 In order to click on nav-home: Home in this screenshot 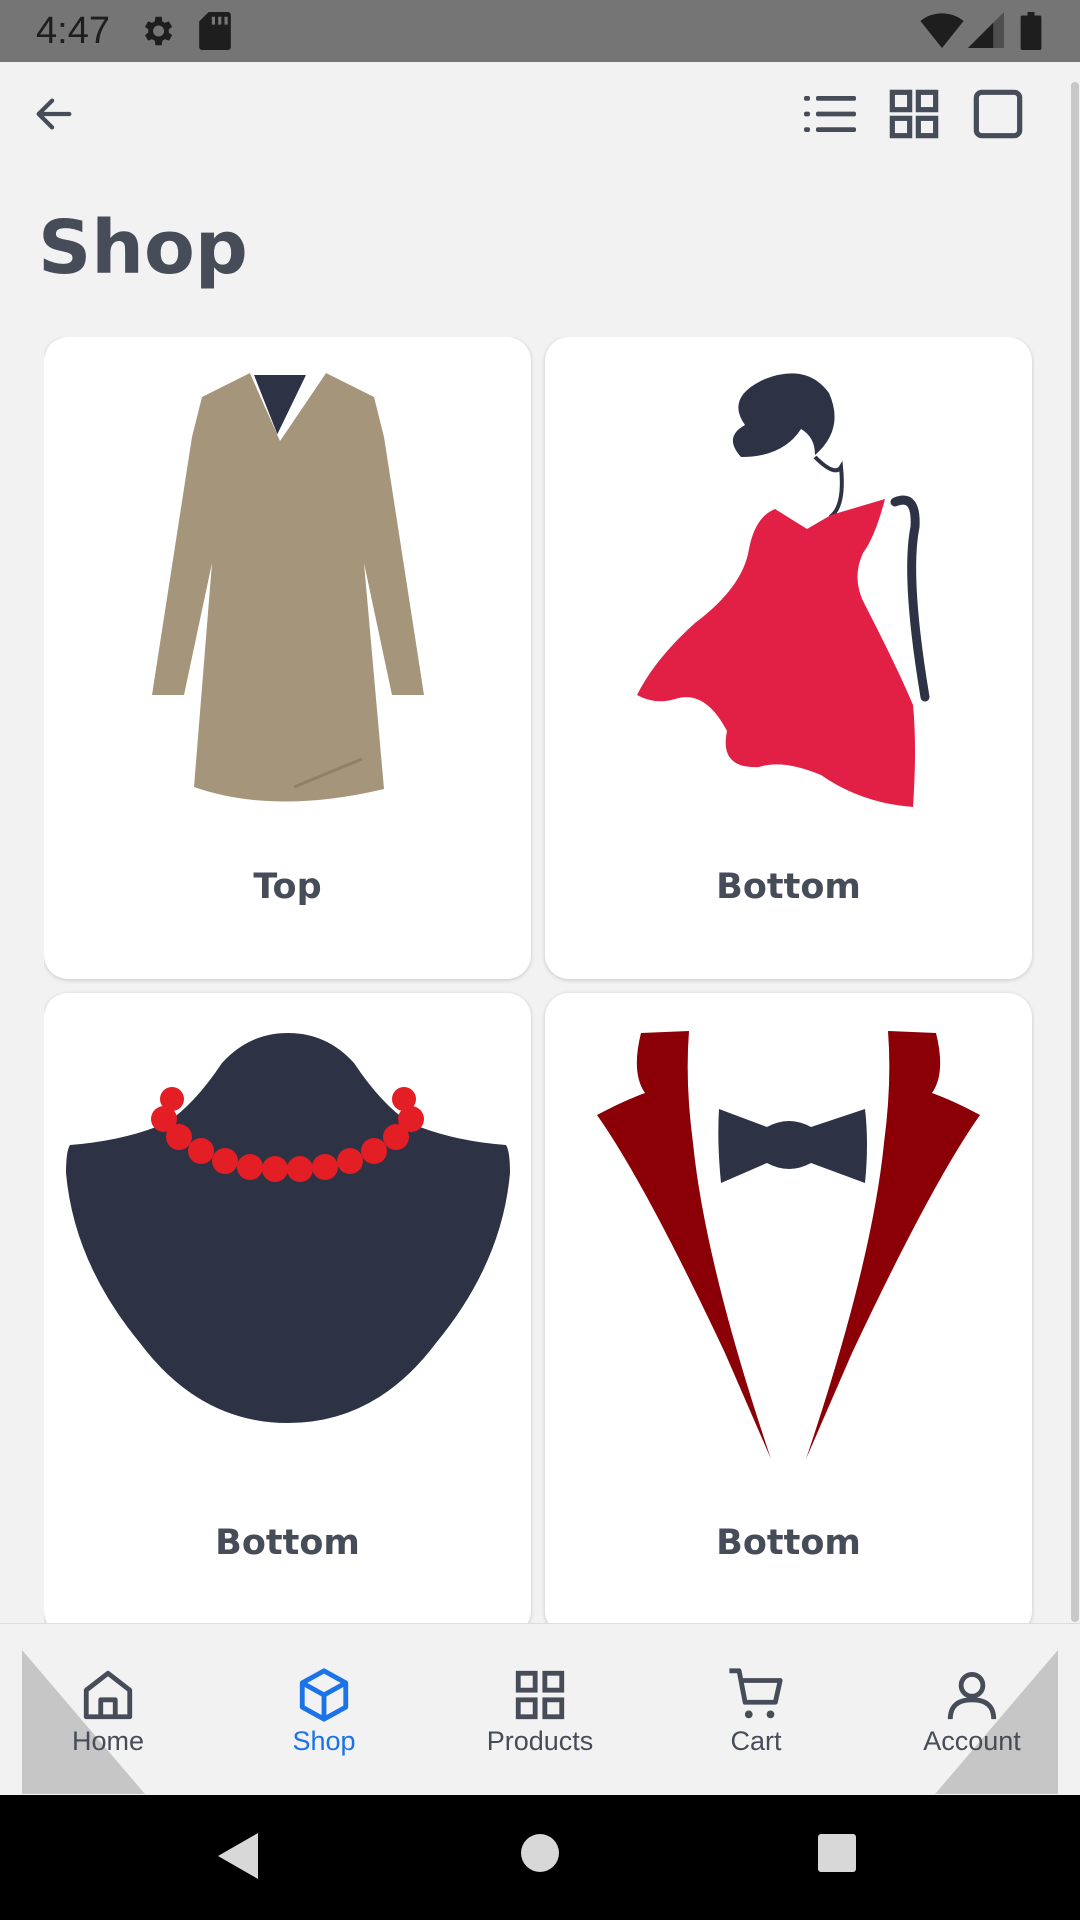, I will do `click(108, 1726)`.